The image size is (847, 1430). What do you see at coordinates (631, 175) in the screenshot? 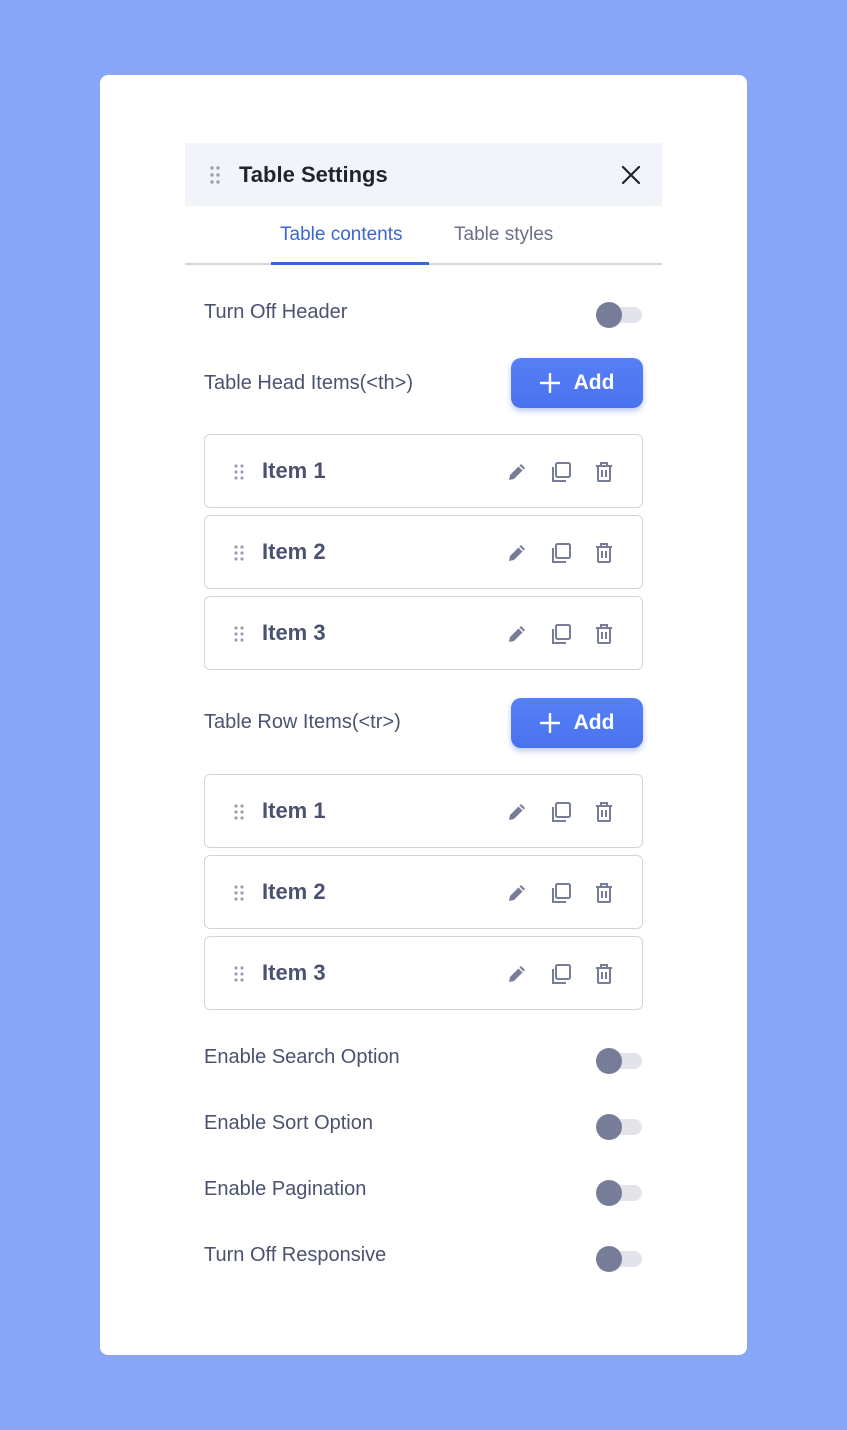
I see `close-icon` at bounding box center [631, 175].